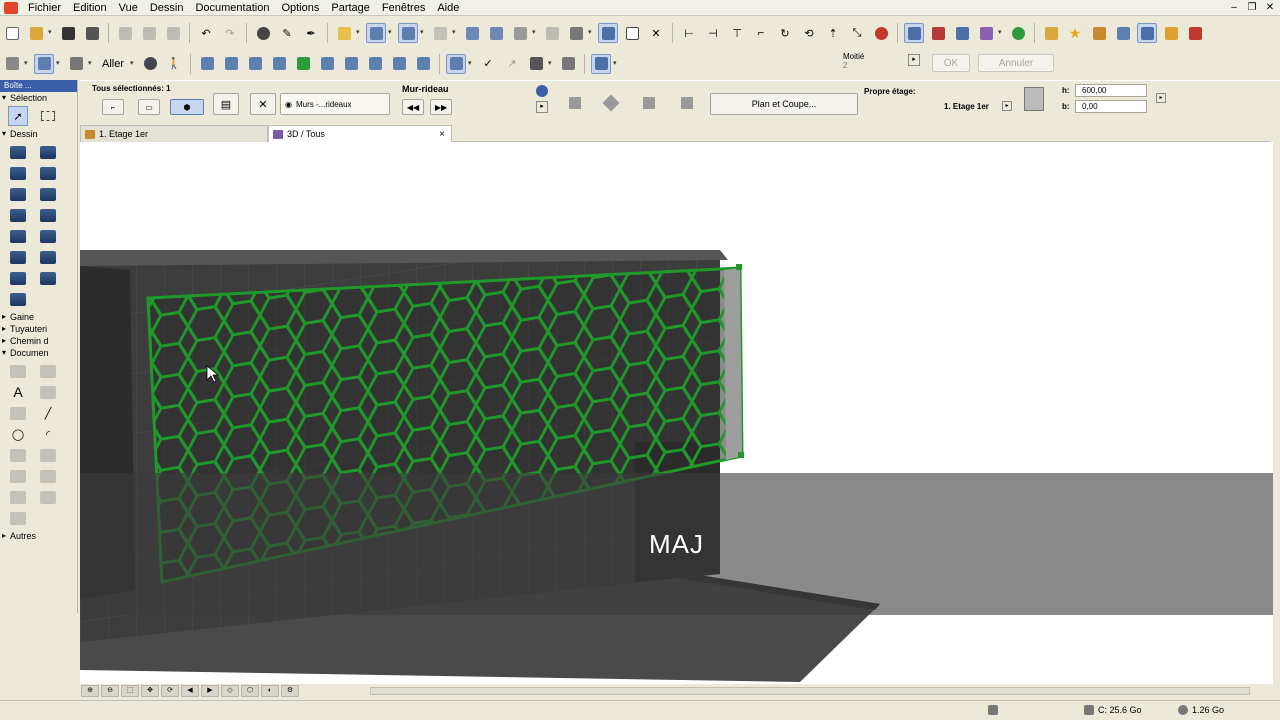 The width and height of the screenshot is (1280, 720). Describe the element at coordinates (520, 33) in the screenshot. I see `group-button` at that location.